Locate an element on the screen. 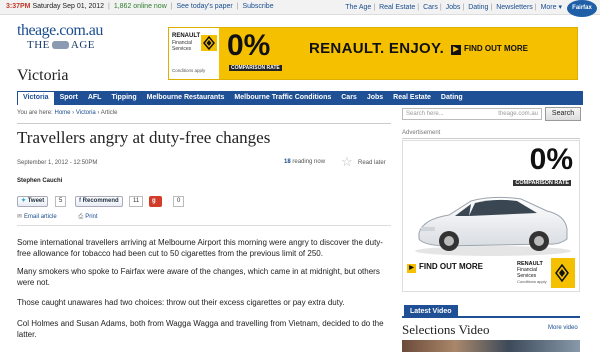 This screenshot has height=352, width=600. nav-item-melbourne-traffic: Melbourne Traffic Conditions is located at coordinates (282, 98).